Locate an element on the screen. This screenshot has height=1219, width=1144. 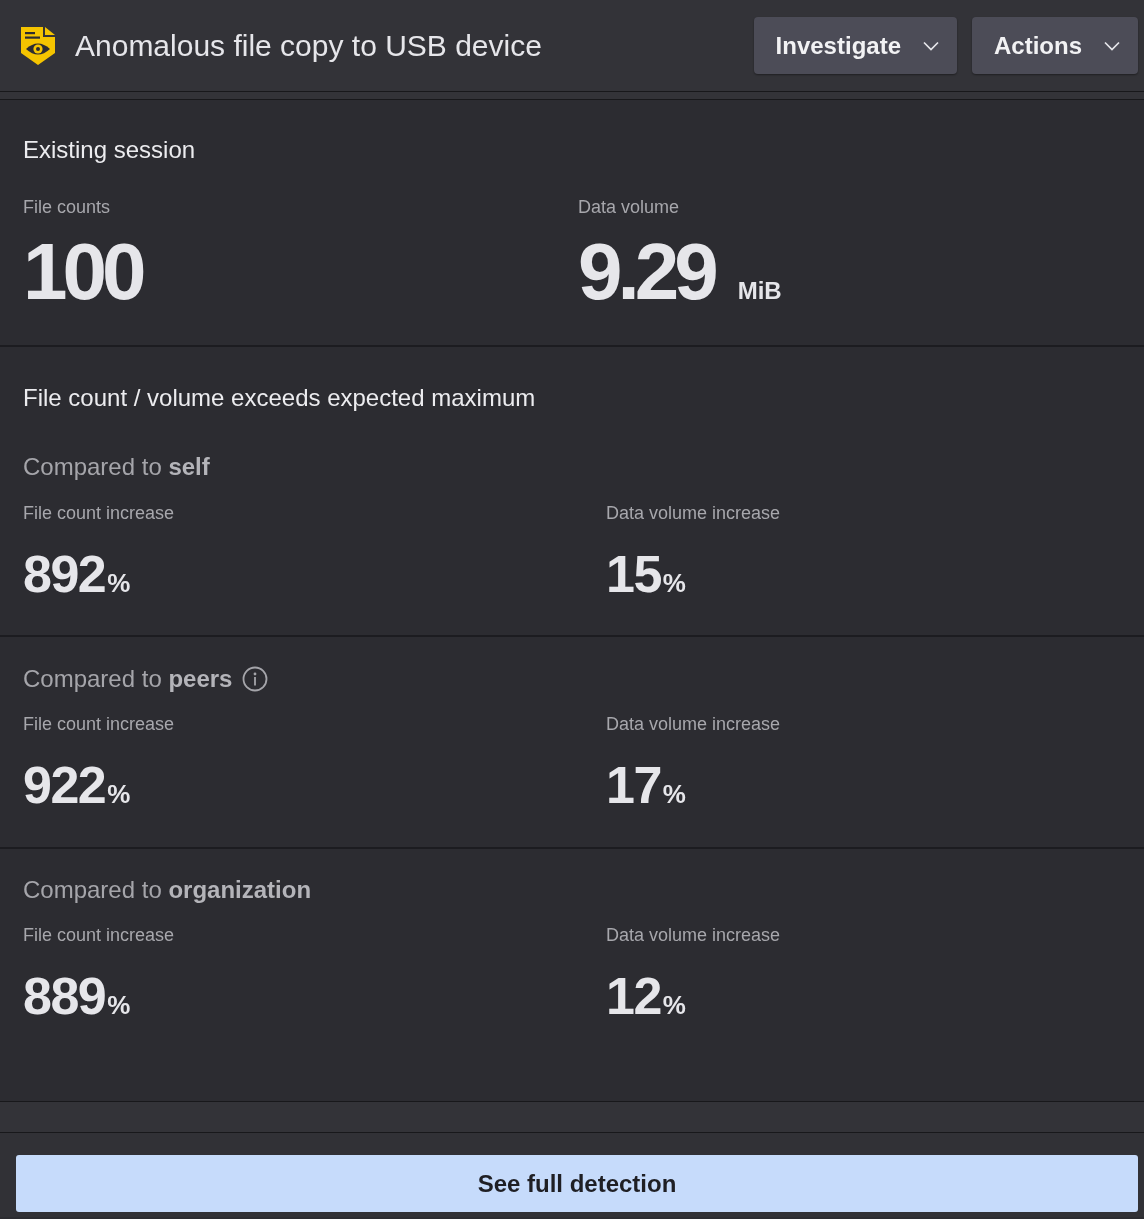
metric-value: 892 is located at coordinates (64, 574).